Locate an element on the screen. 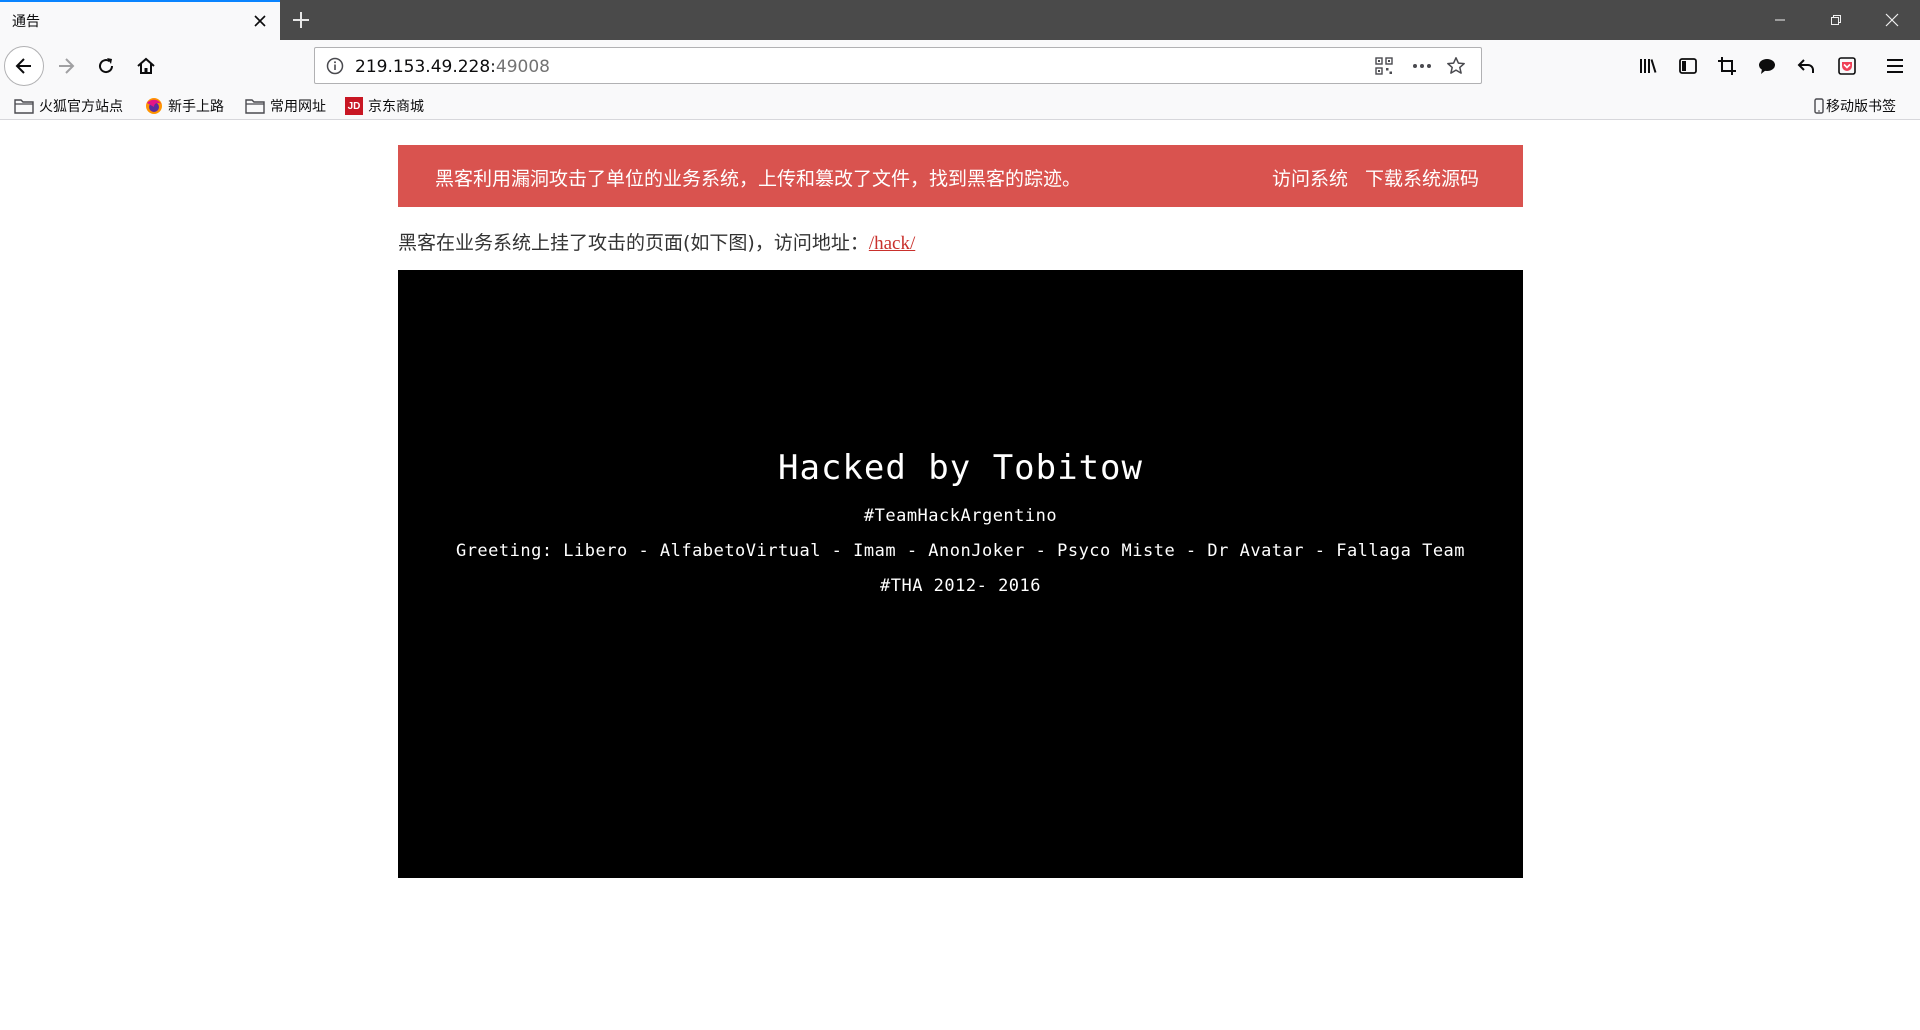 The image size is (1920, 1030). navigation-toolbar: 219.153.49.228:49008 is located at coordinates (960, 66).